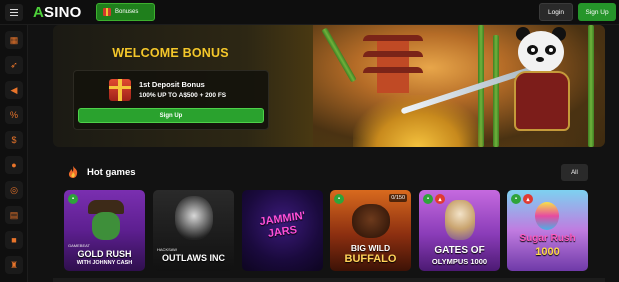 The image size is (619, 282). Describe the element at coordinates (14, 65) in the screenshot. I see `rocket-icon: ➶` at that location.